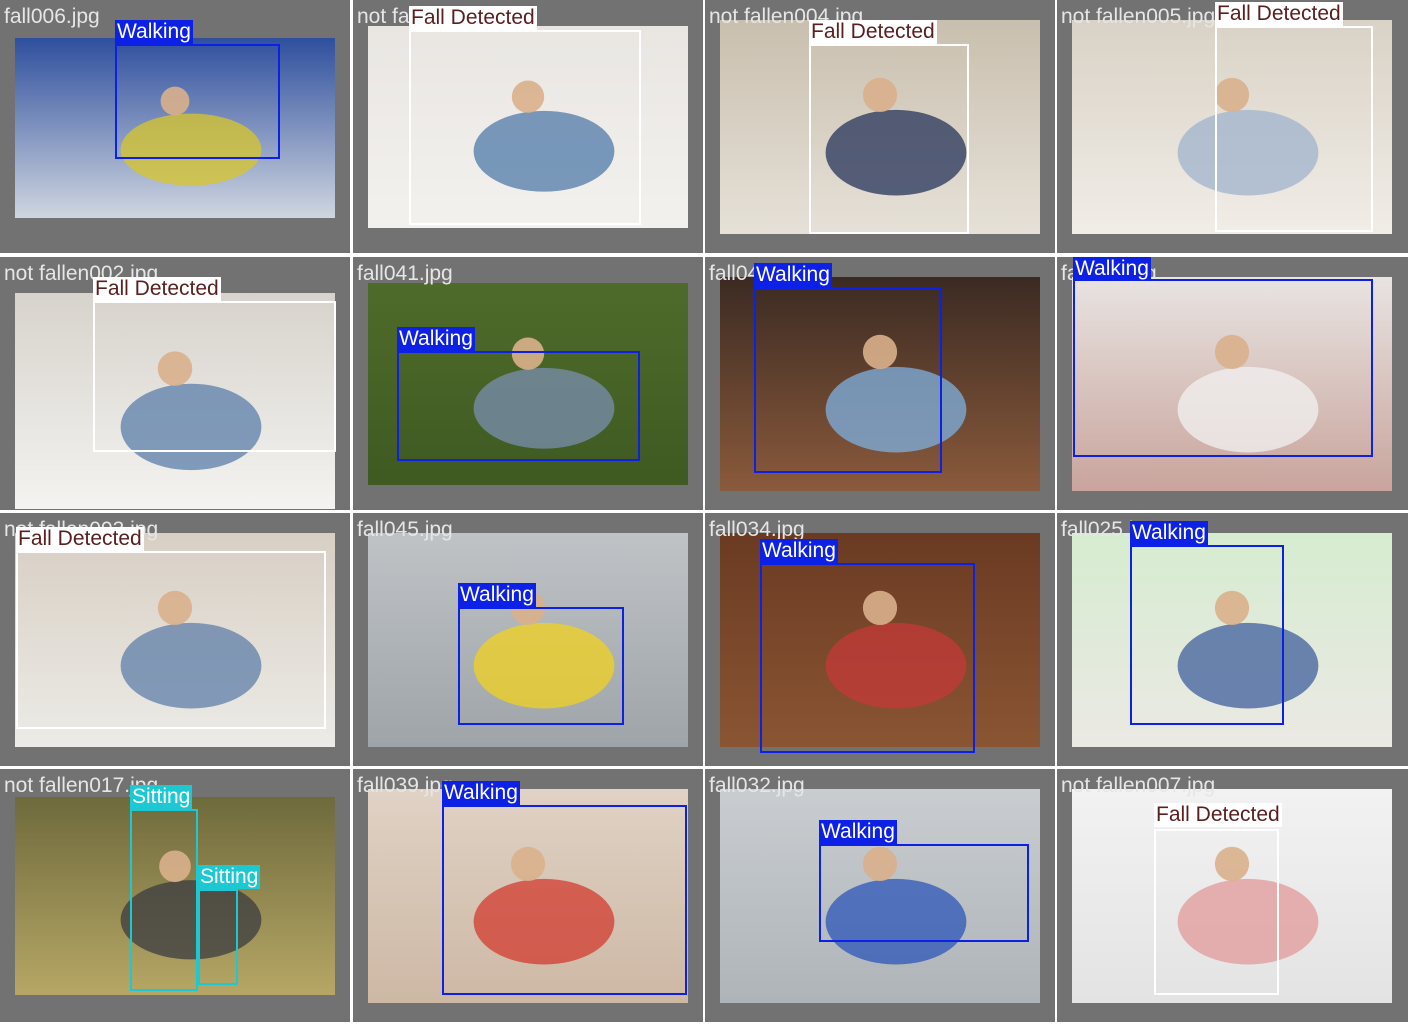  What do you see at coordinates (1138, 785) in the screenshot?
I see `image-filename: not fallen007.jpg` at bounding box center [1138, 785].